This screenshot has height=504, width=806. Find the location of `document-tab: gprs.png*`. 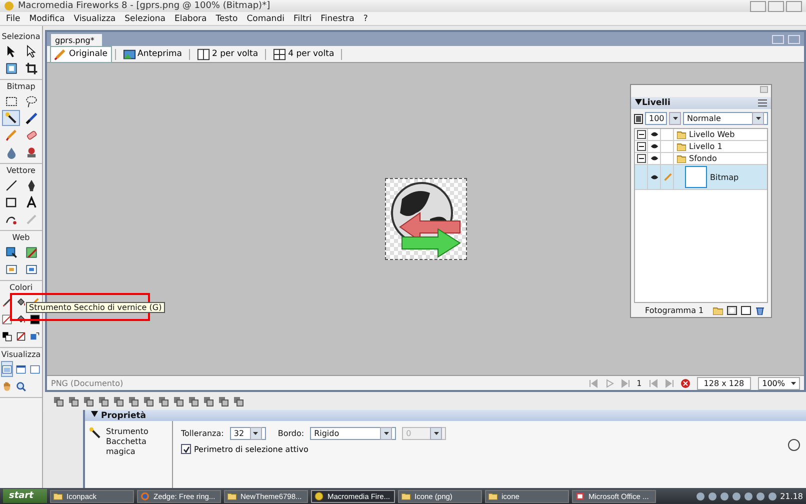

document-tab: gprs.png* is located at coordinates (76, 40).